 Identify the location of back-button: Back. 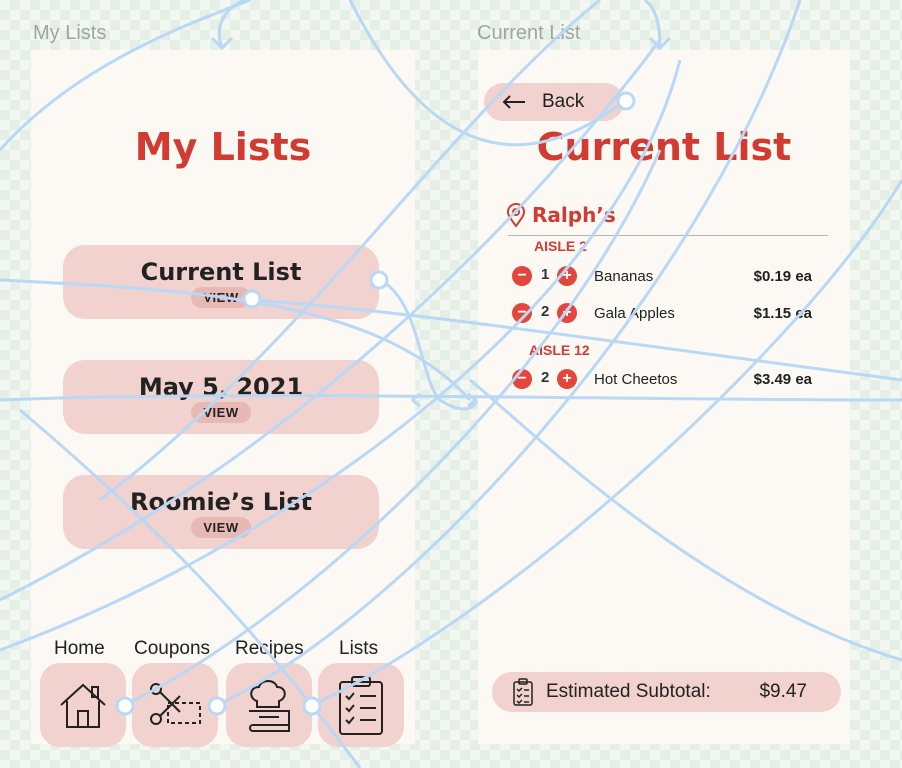
(554, 102).